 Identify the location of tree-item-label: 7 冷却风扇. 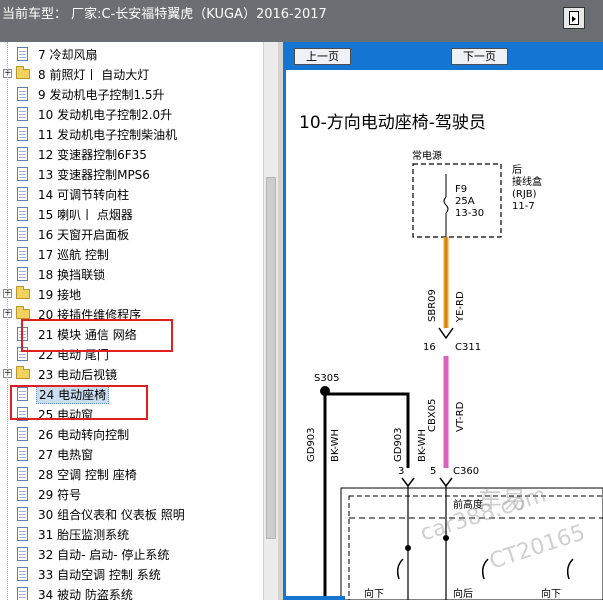
(68, 55).